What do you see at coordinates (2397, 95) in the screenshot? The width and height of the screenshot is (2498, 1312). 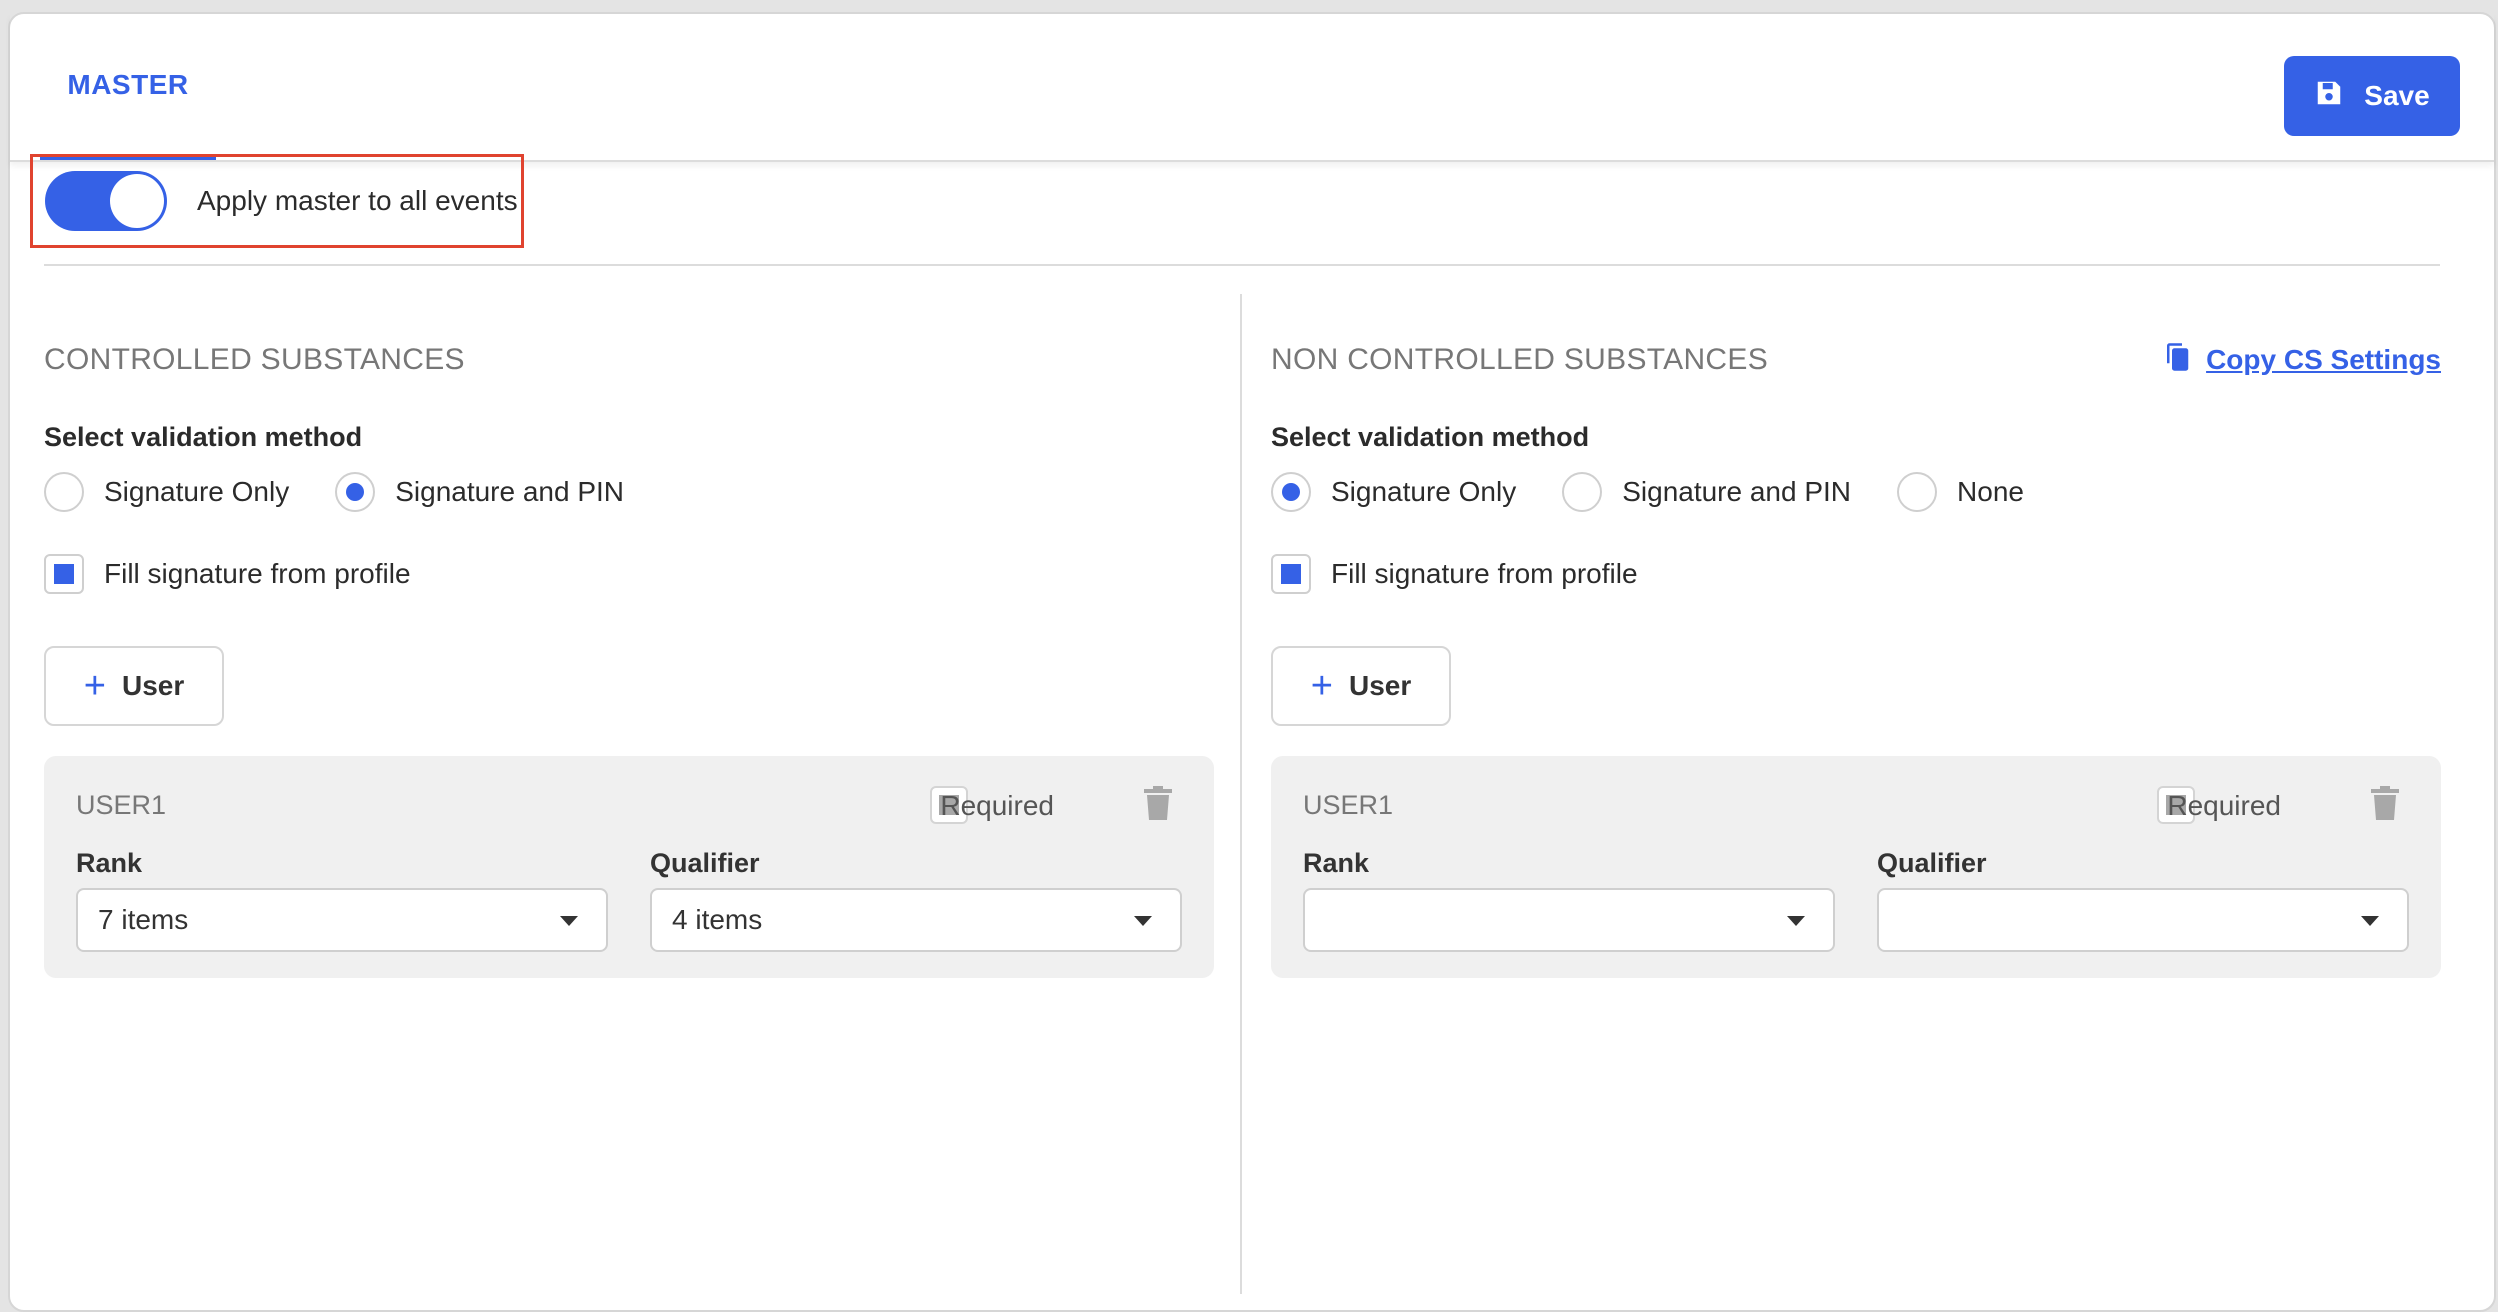 I see `save-label: Save` at bounding box center [2397, 95].